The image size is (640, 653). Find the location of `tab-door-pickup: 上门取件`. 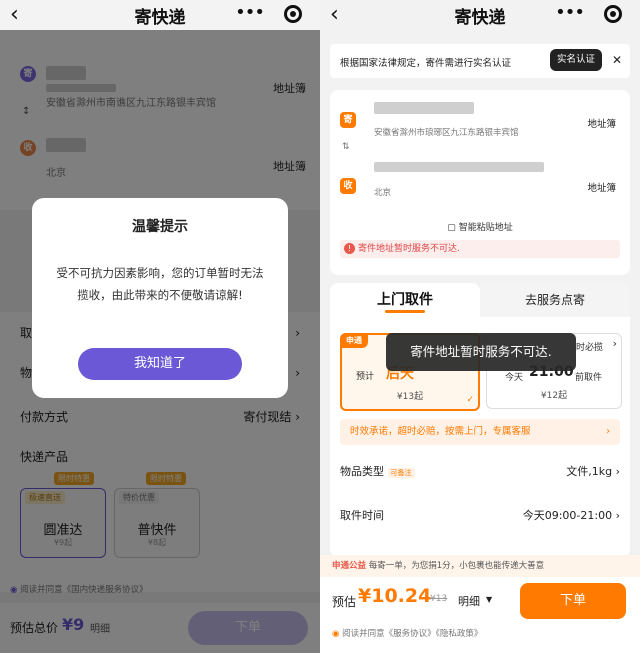

tab-door-pickup: 上门取件 is located at coordinates (405, 300).